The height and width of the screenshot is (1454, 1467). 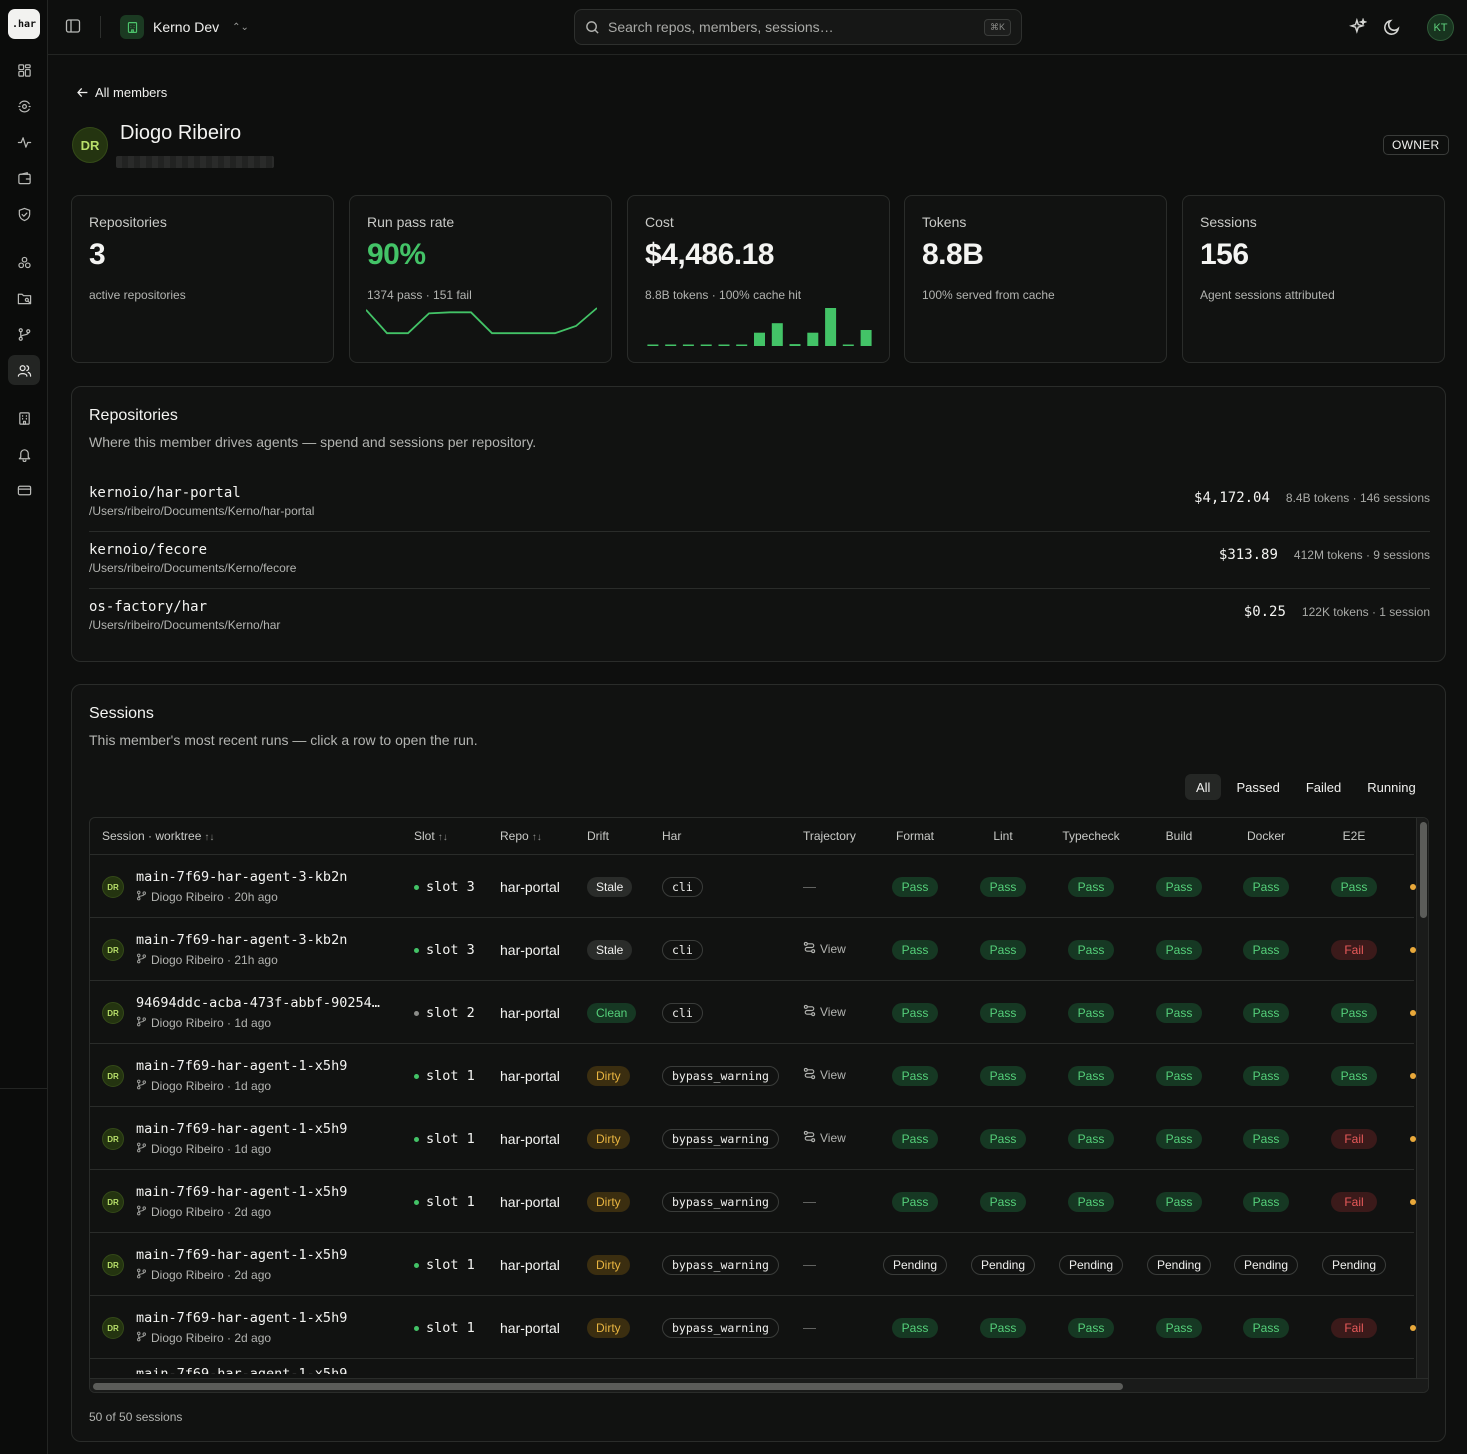 What do you see at coordinates (24, 106) in the screenshot?
I see `radar-icon` at bounding box center [24, 106].